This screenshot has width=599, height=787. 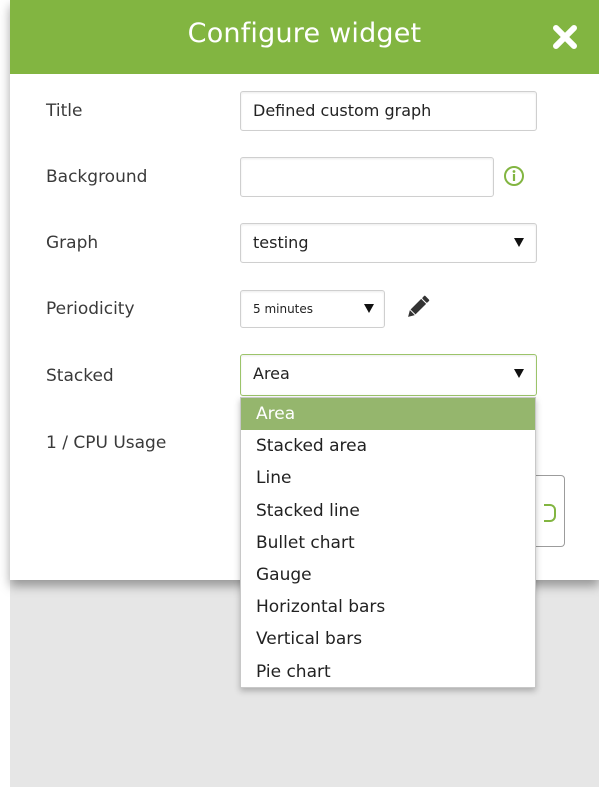 I want to click on background-input, so click(x=367, y=177).